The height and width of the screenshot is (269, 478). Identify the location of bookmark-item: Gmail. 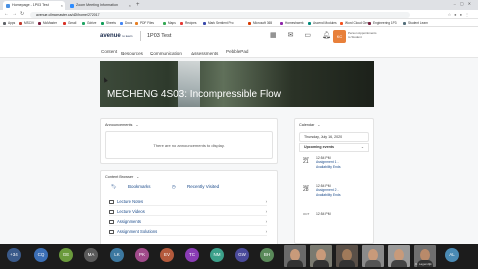
(69, 23).